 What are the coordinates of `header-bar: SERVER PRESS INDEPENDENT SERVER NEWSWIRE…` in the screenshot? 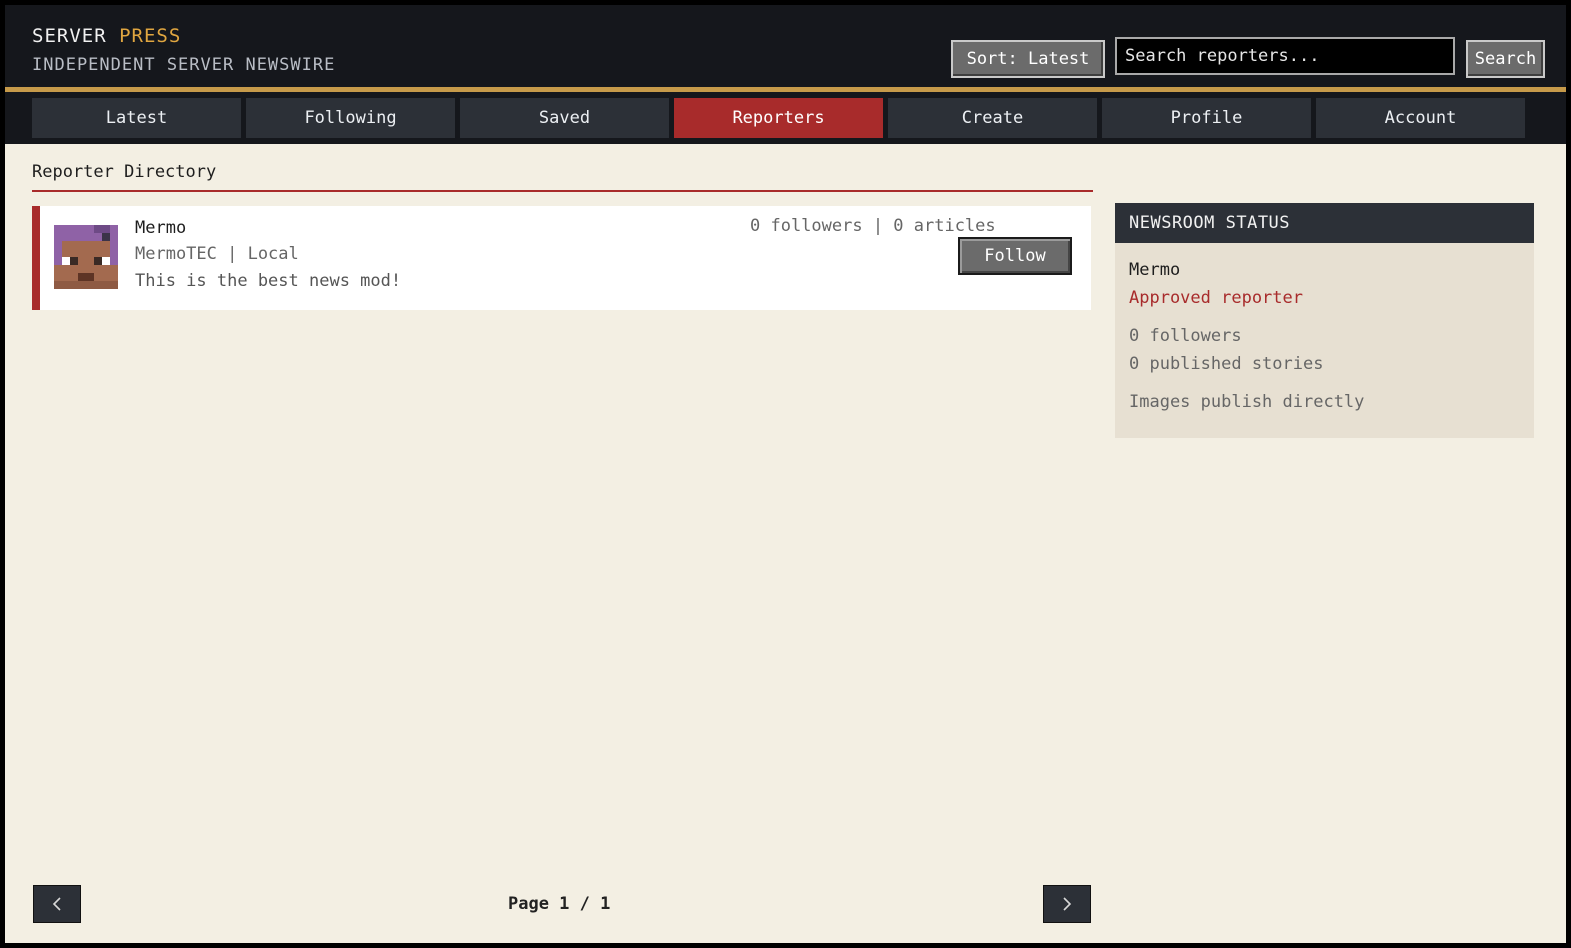 It's located at (785, 46).